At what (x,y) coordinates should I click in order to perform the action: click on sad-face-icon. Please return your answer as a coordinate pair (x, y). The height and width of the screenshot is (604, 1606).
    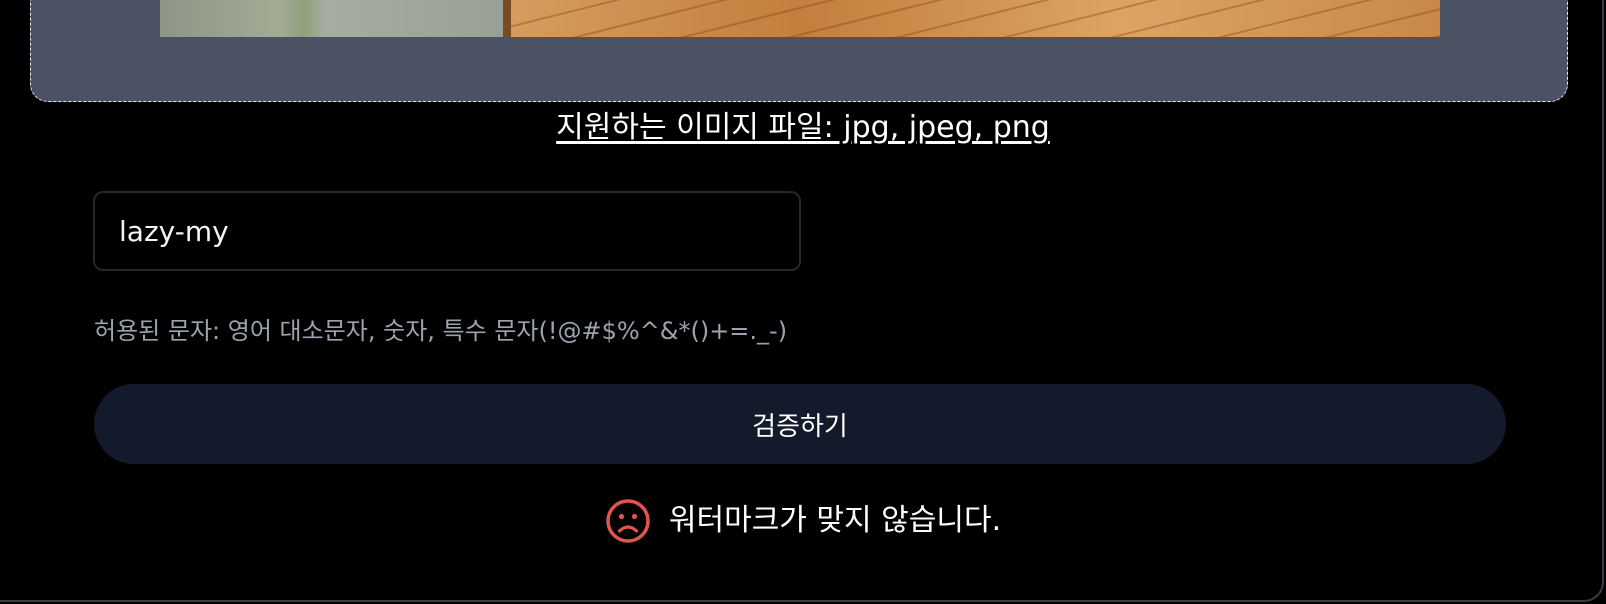
    Looking at the image, I should click on (628, 521).